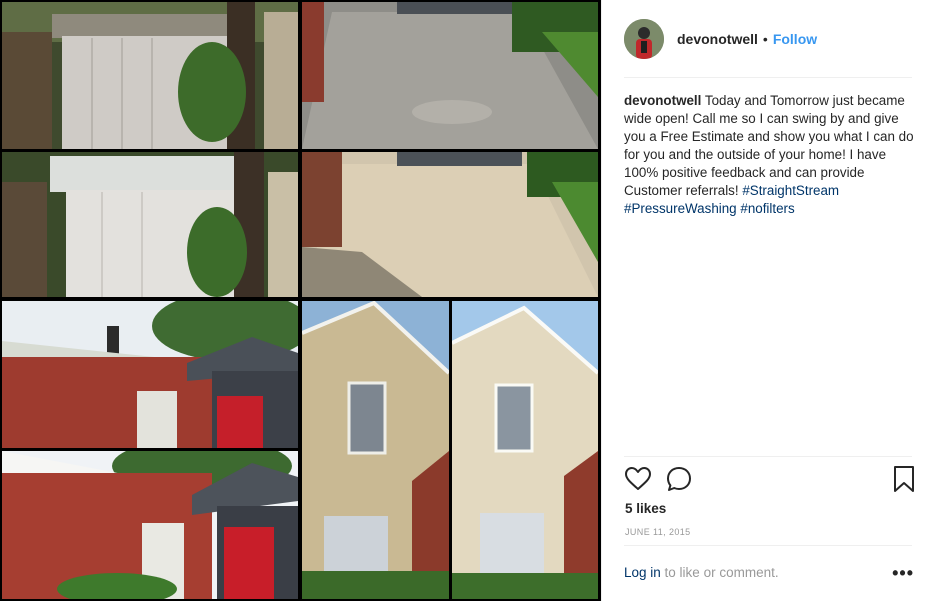  Describe the element at coordinates (903, 573) in the screenshot. I see `more-options-icon: •••` at that location.